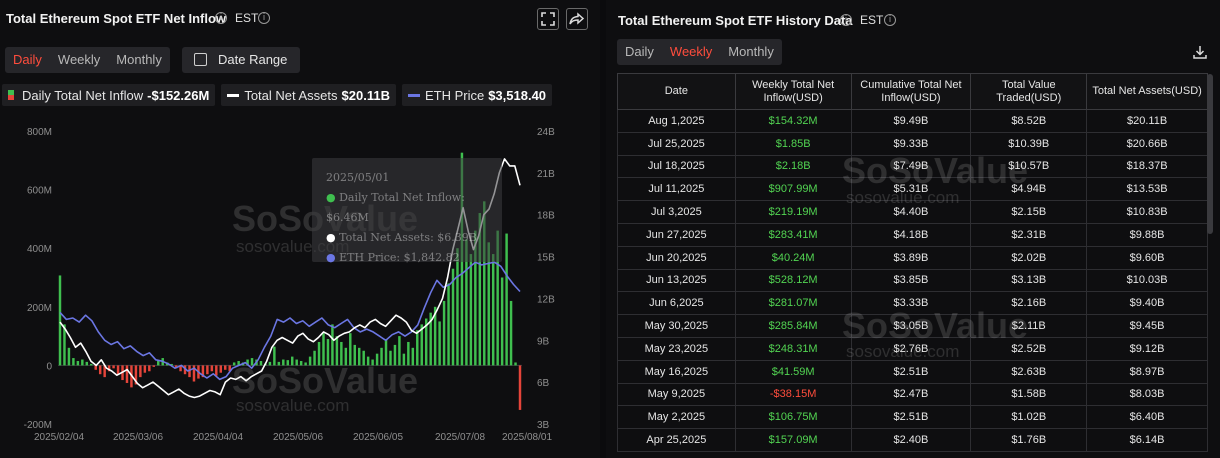  What do you see at coordinates (378, 437) in the screenshot?
I see `x-axis-tick: 2025/06/05` at bounding box center [378, 437].